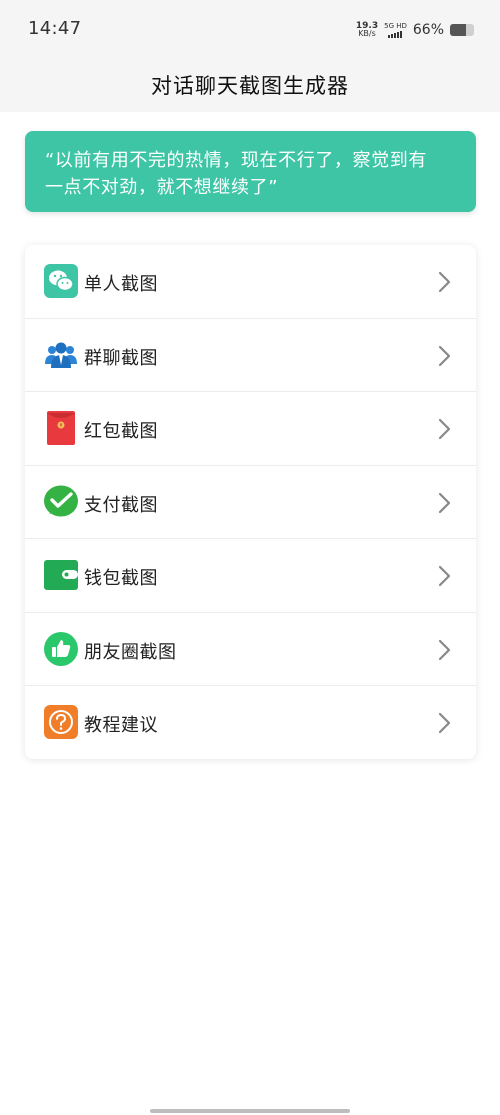 The image size is (500, 1115). Describe the element at coordinates (61, 355) in the screenshot. I see `group-users-icon` at that location.